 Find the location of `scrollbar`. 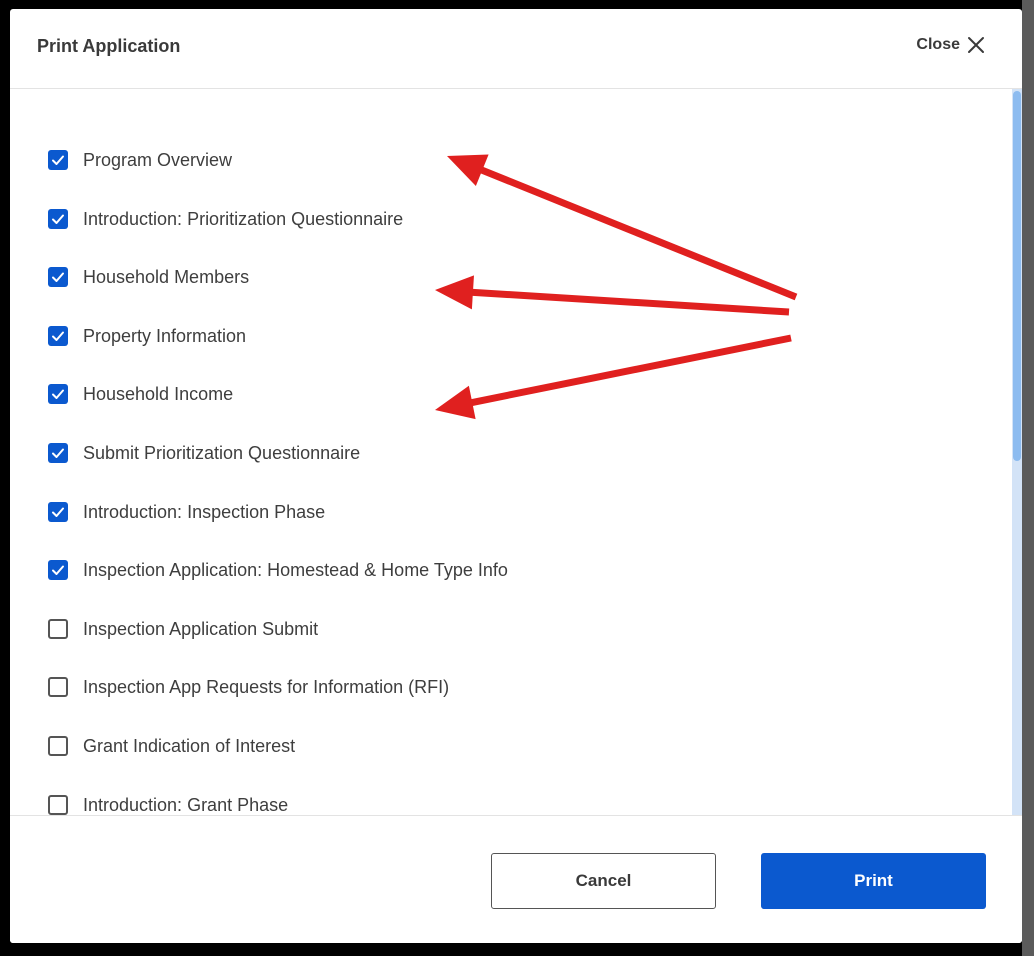

scrollbar is located at coordinates (1017, 452).